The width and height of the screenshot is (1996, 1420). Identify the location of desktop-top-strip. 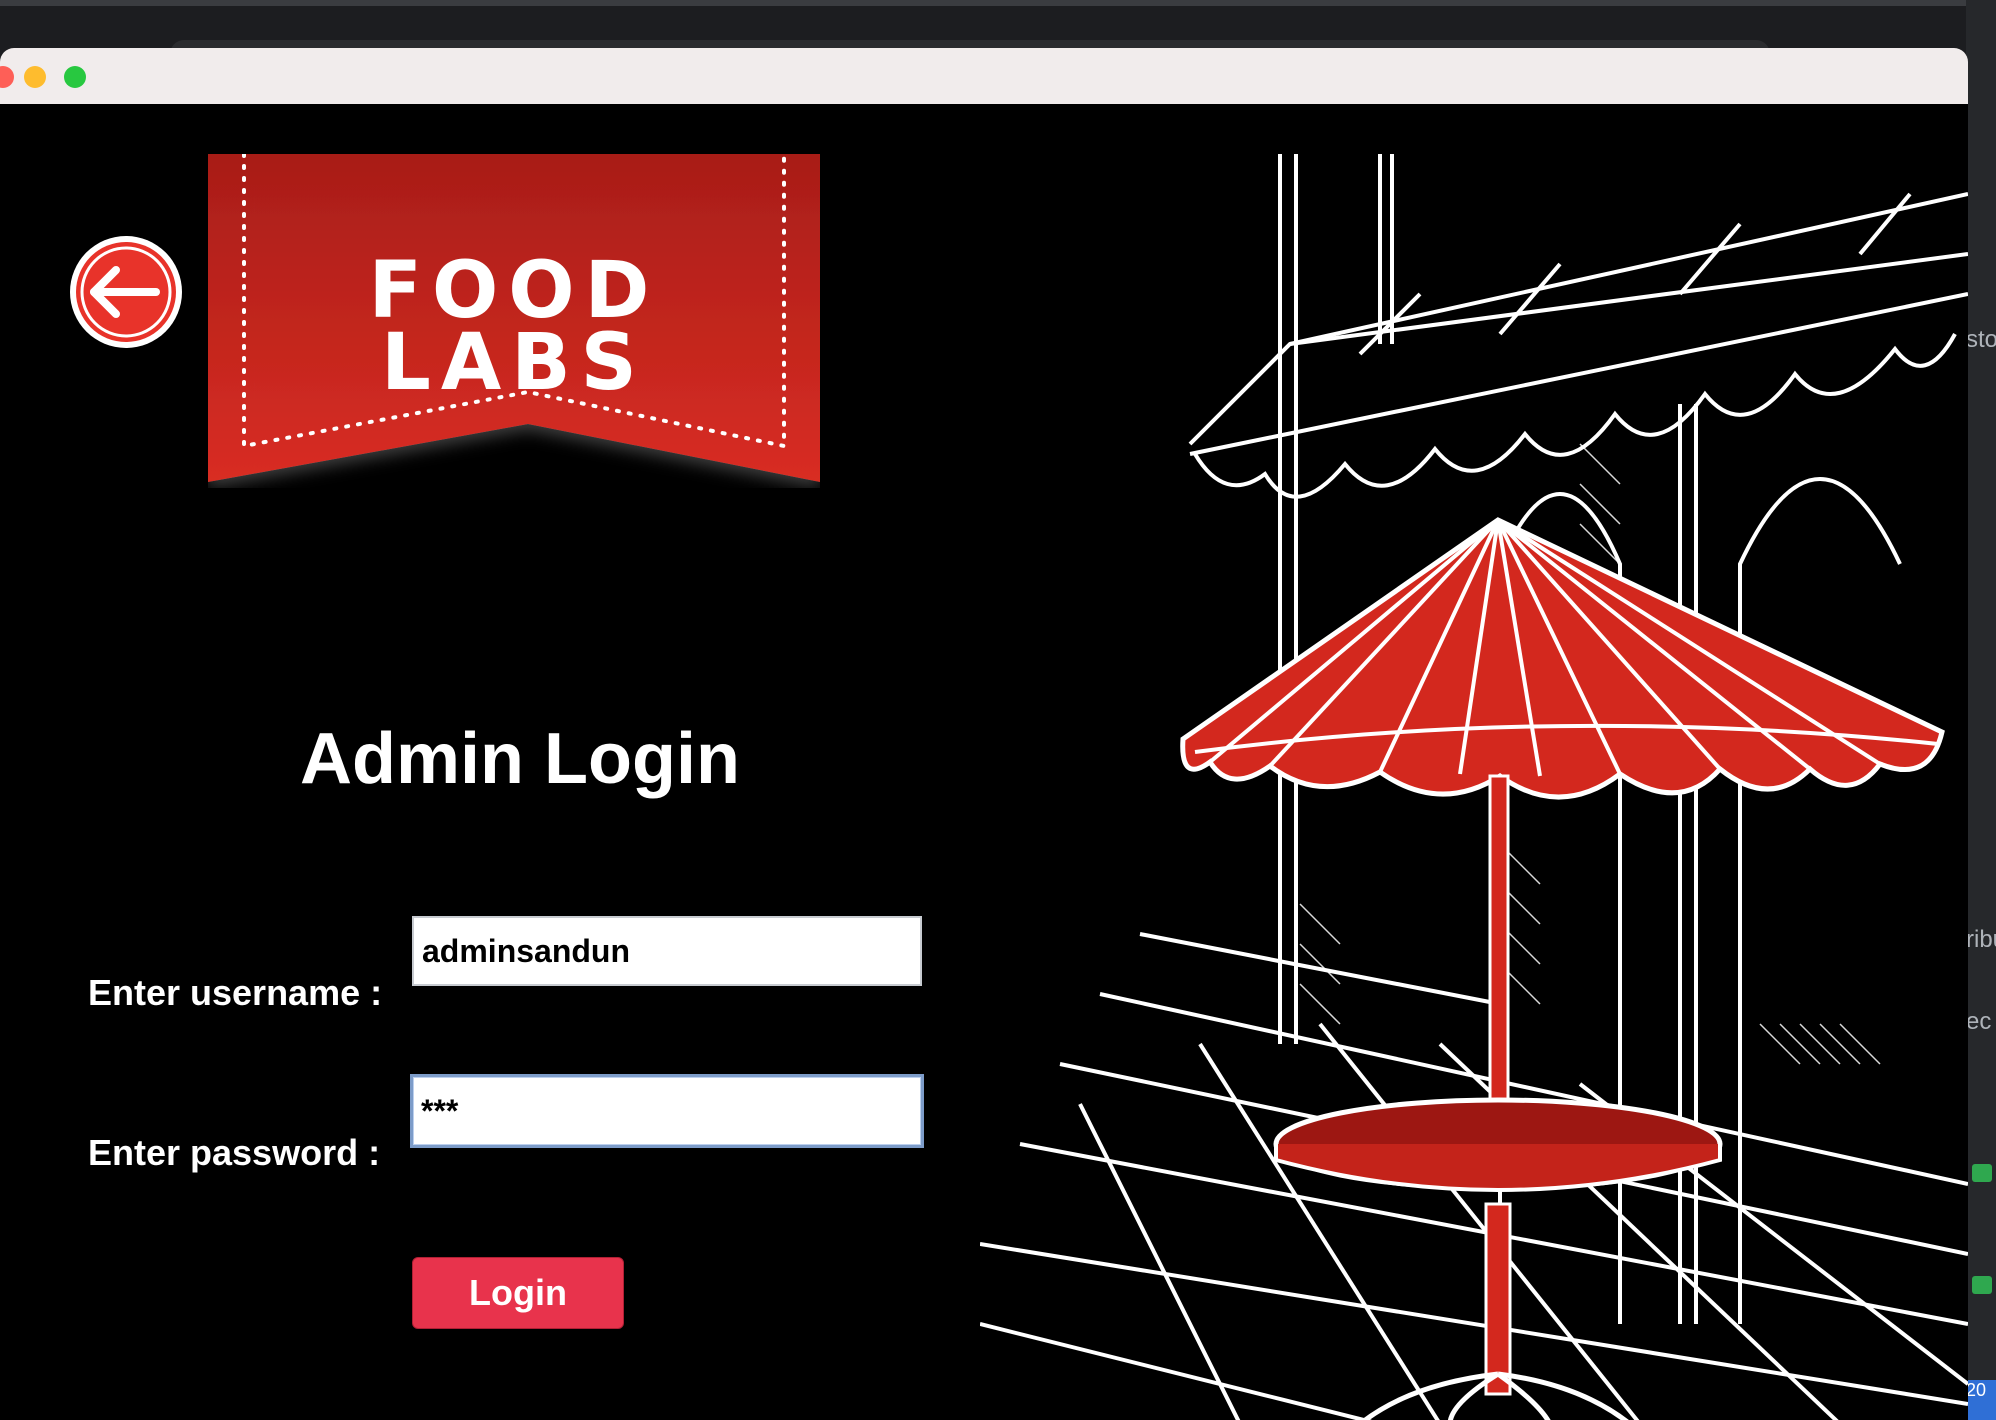
(998, 3).